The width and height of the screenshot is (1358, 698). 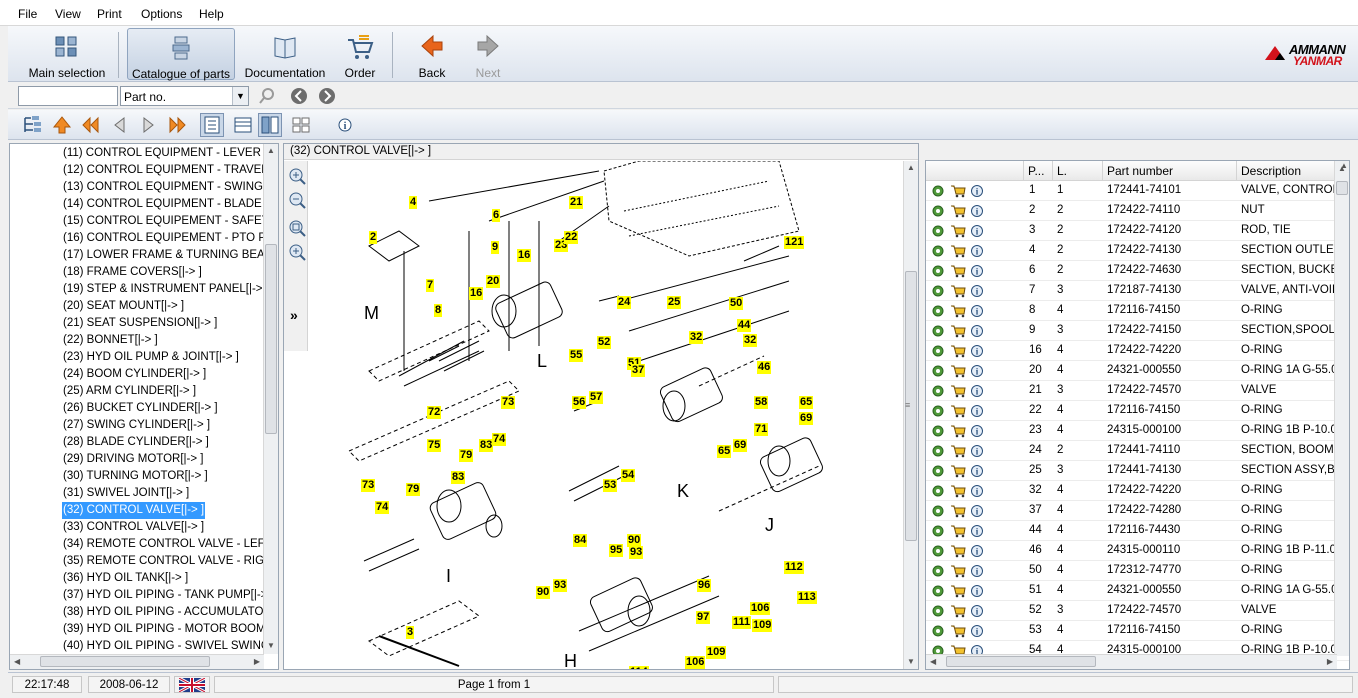 I want to click on table-row: i 37 4 172422-74280 O-RING, so click(x=1137, y=511).